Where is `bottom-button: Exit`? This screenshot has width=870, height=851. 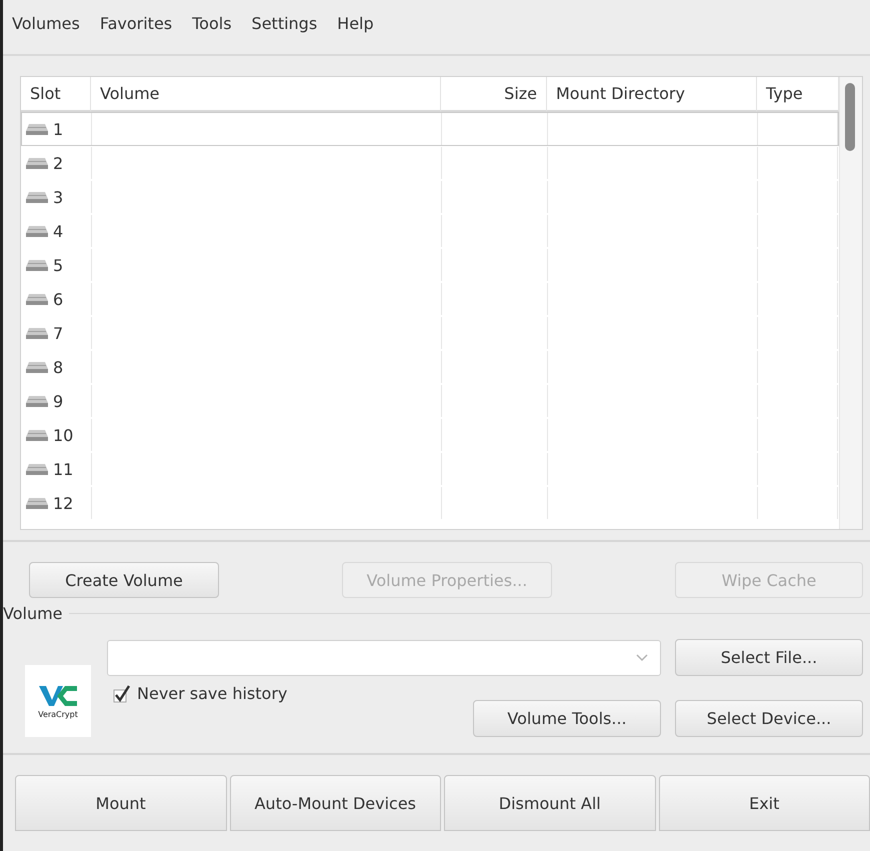 bottom-button: Exit is located at coordinates (764, 803).